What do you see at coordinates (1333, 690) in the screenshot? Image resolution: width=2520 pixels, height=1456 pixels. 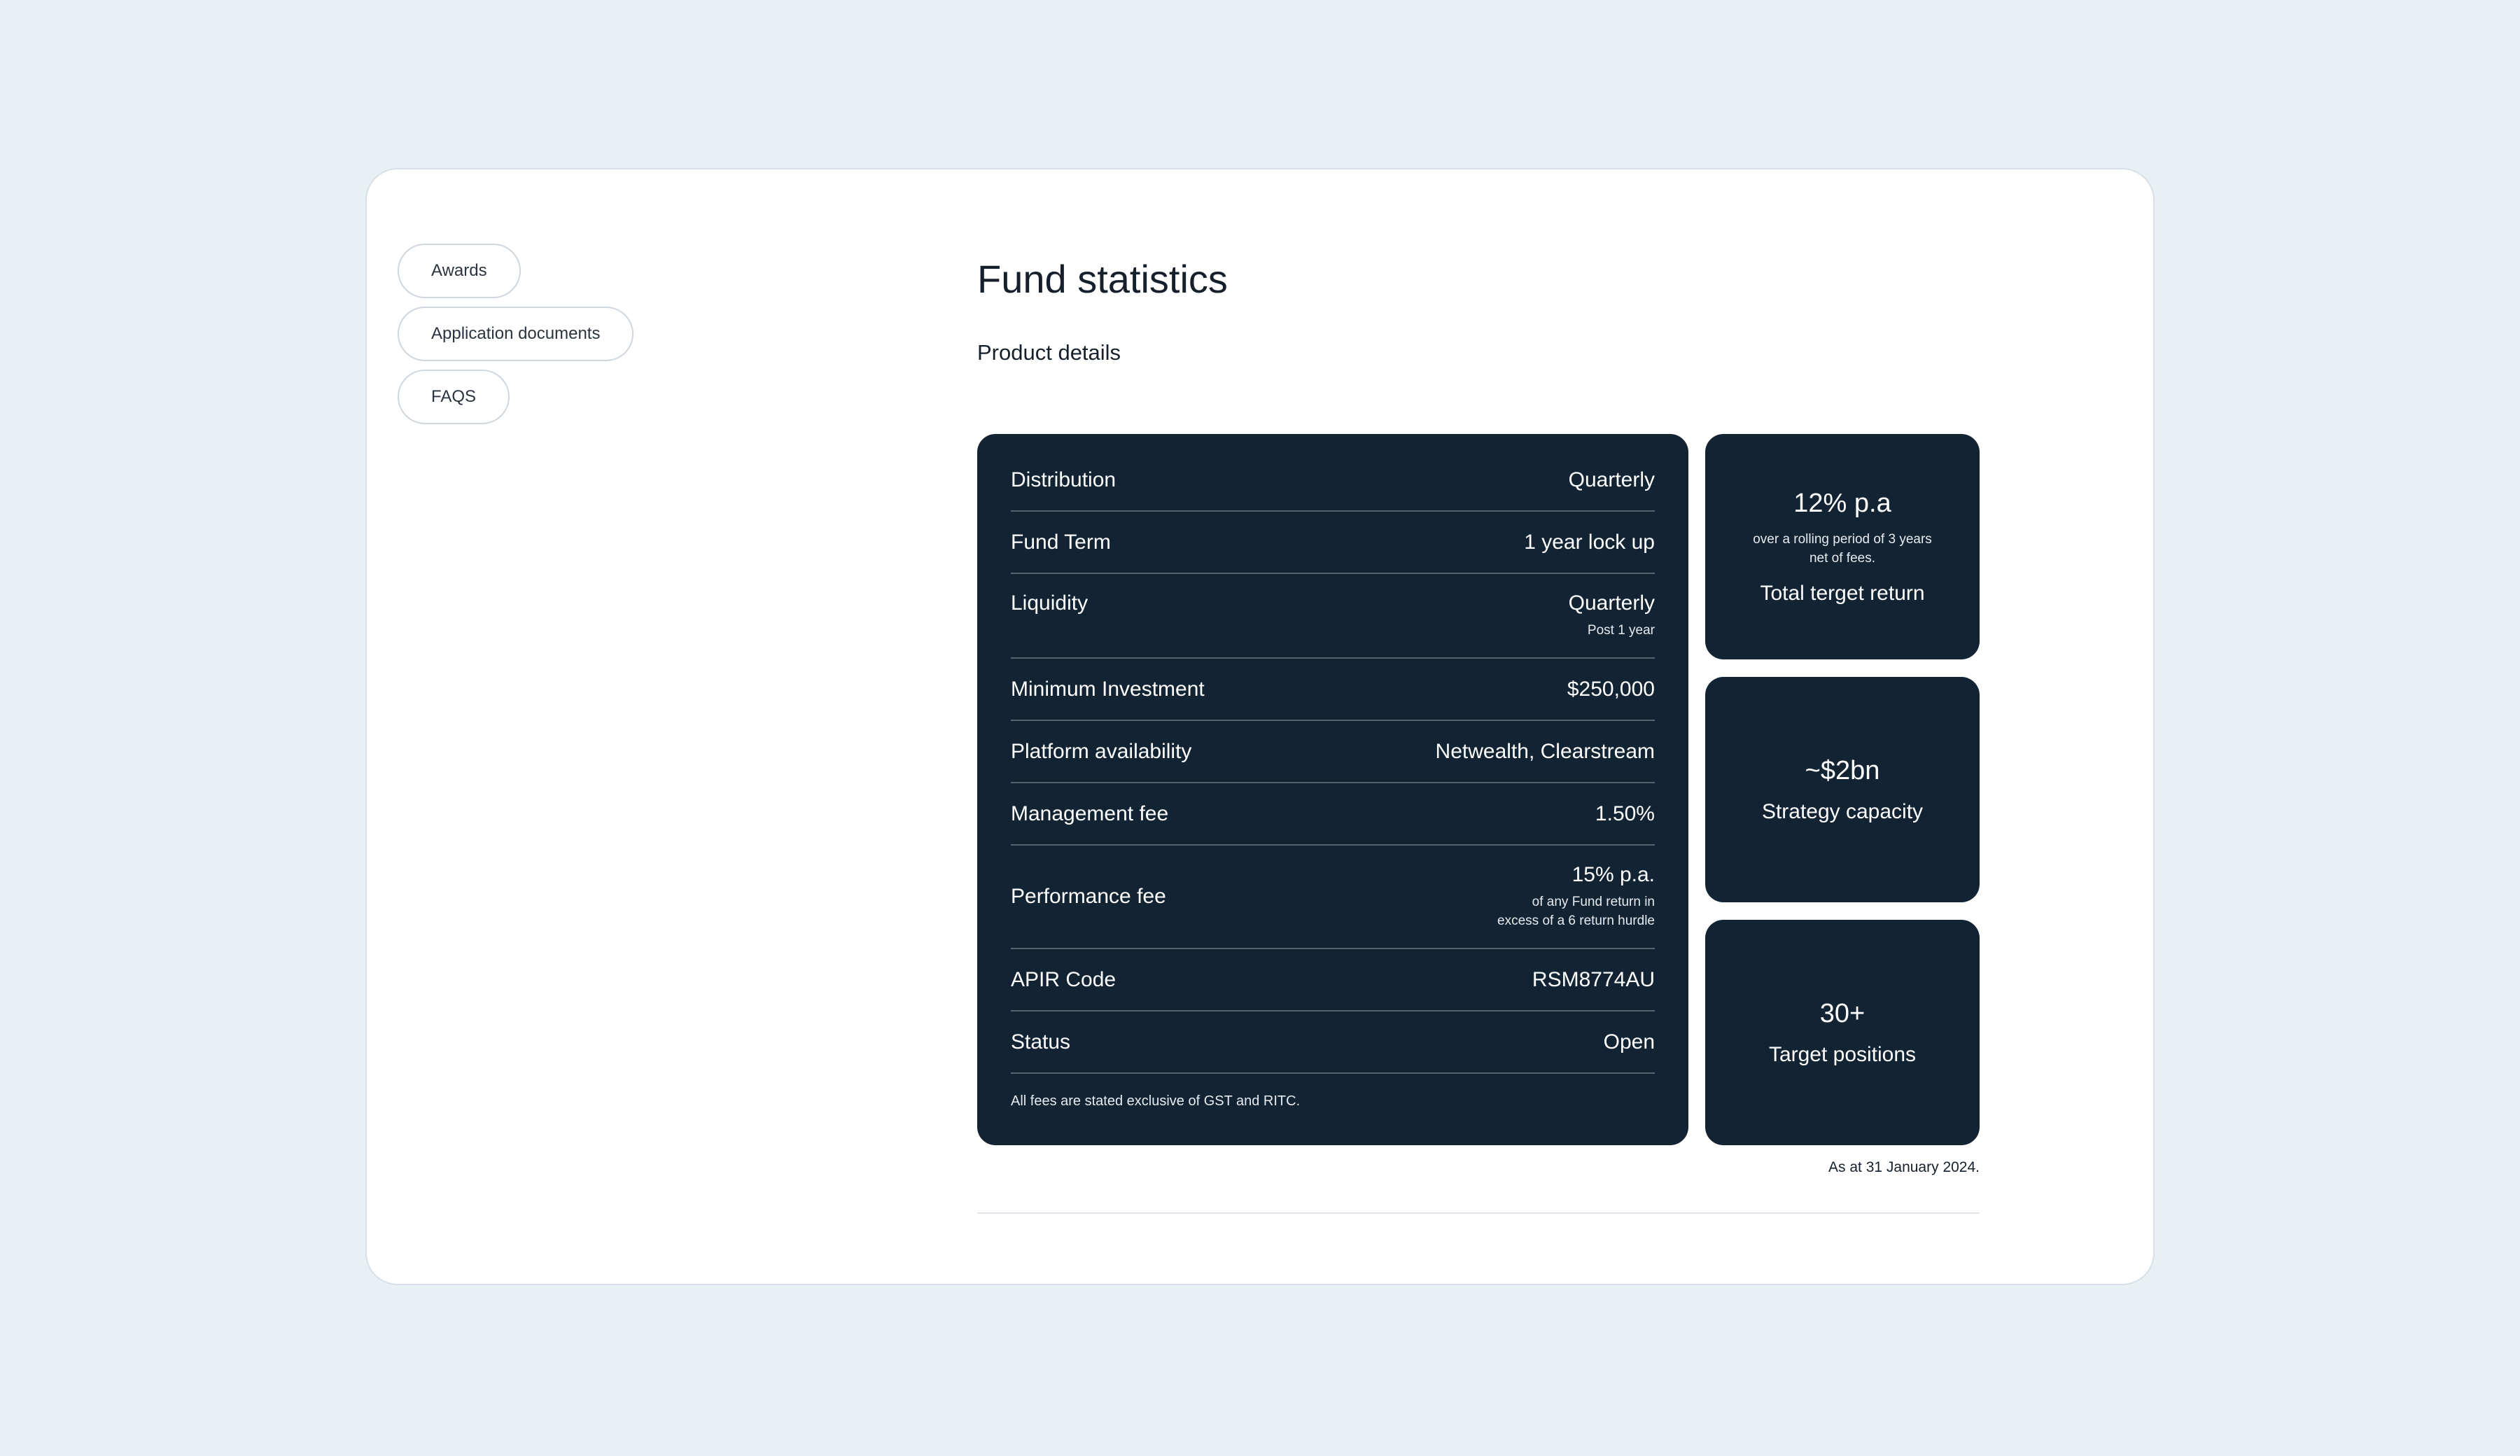 I see `detail-row-minimum-investment: Minimum Investment $250,000` at bounding box center [1333, 690].